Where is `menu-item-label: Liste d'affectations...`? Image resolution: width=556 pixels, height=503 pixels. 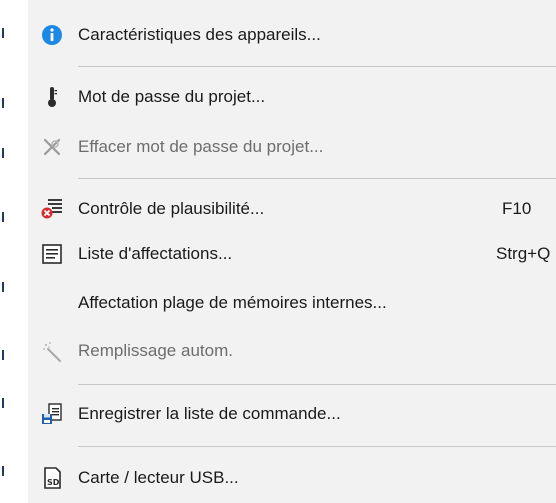 menu-item-label: Liste d'affectations... is located at coordinates (155, 253).